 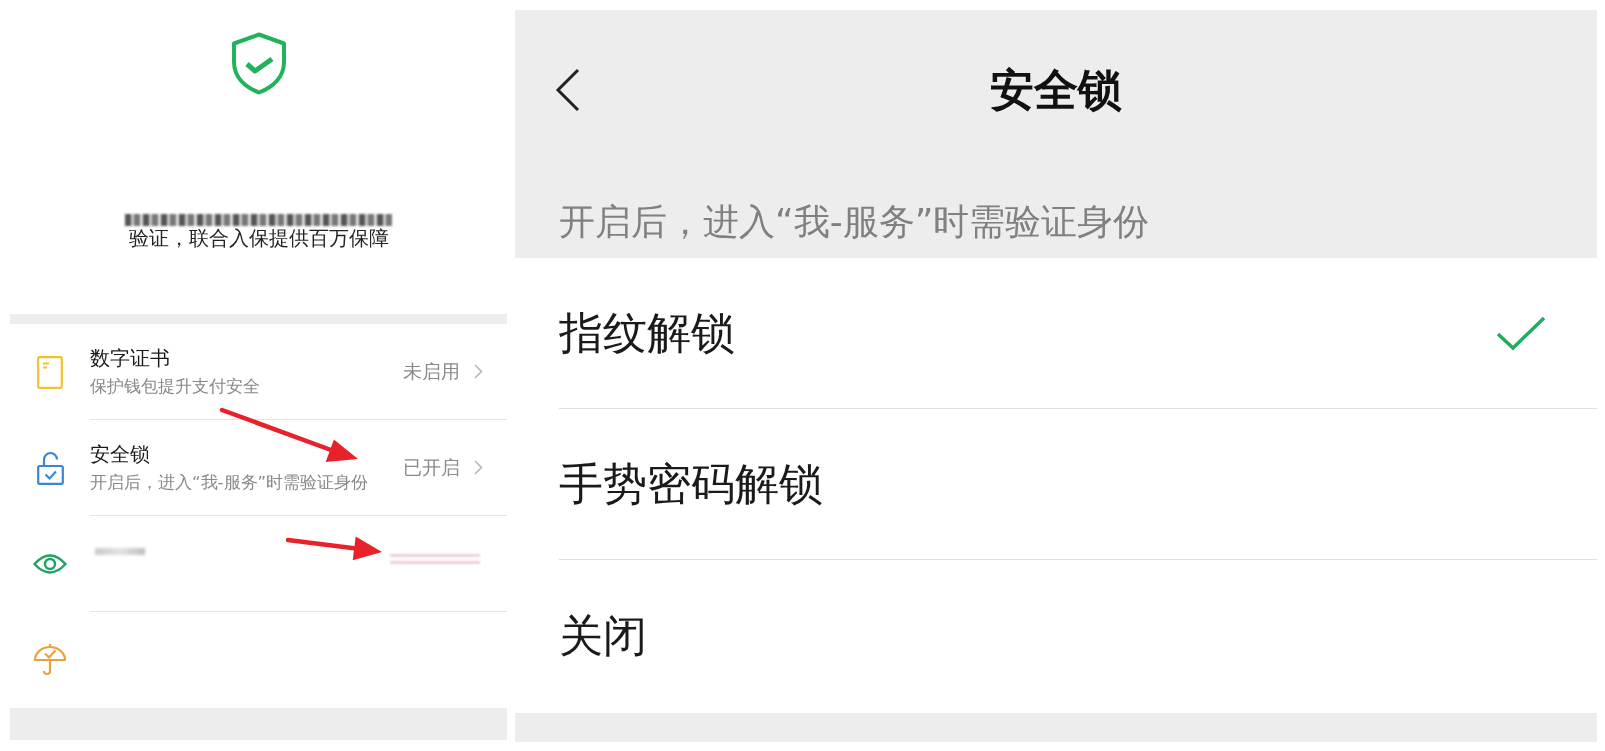 What do you see at coordinates (120, 454) in the screenshot?
I see `item-title: 安全锁` at bounding box center [120, 454].